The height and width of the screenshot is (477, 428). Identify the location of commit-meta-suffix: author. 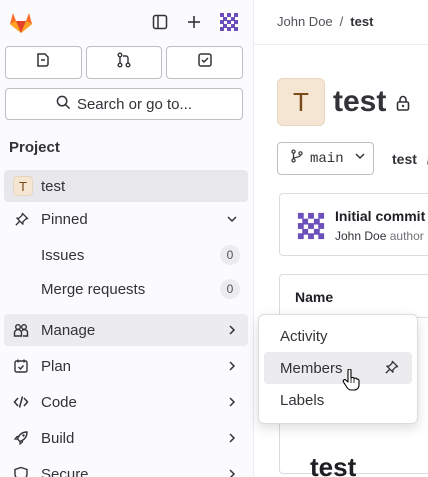
(406, 236).